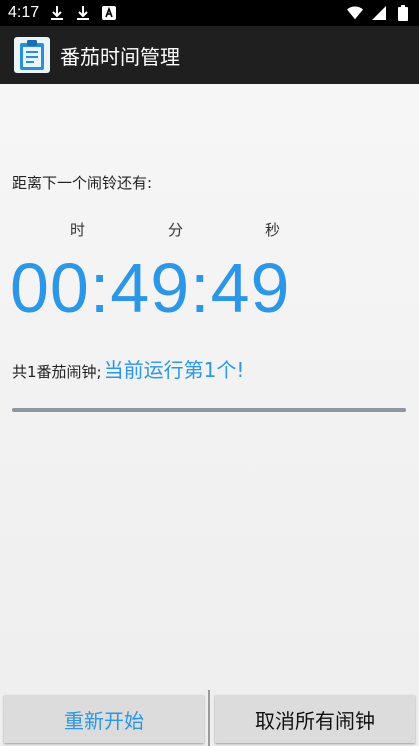 The width and height of the screenshot is (419, 746). I want to click on cancel-all-alarms-button: 取消所有闹钟, so click(315, 719).